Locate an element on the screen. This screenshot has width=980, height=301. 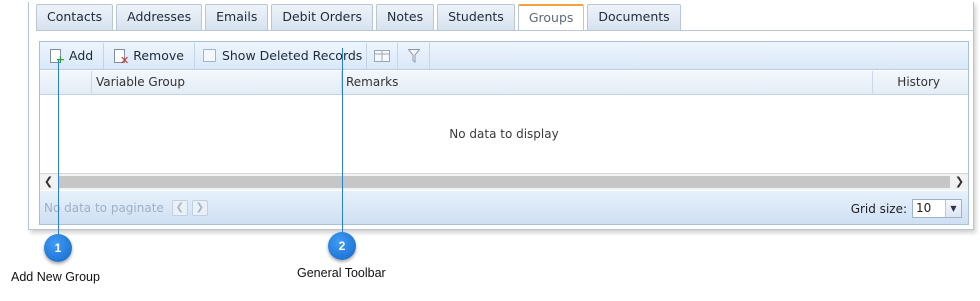
column-chooser-icon is located at coordinates (382, 55).